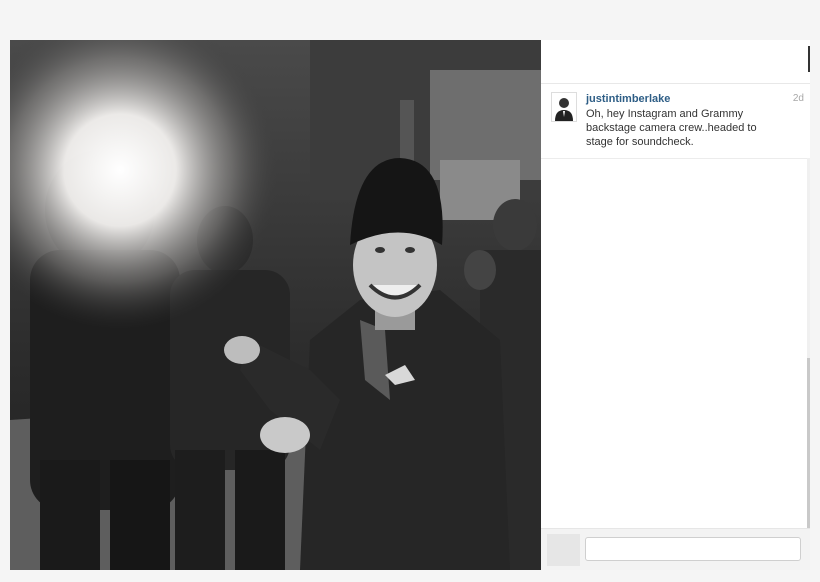 The width and height of the screenshot is (820, 582). Describe the element at coordinates (808, 443) in the screenshot. I see `scrollbar-thumb` at that location.